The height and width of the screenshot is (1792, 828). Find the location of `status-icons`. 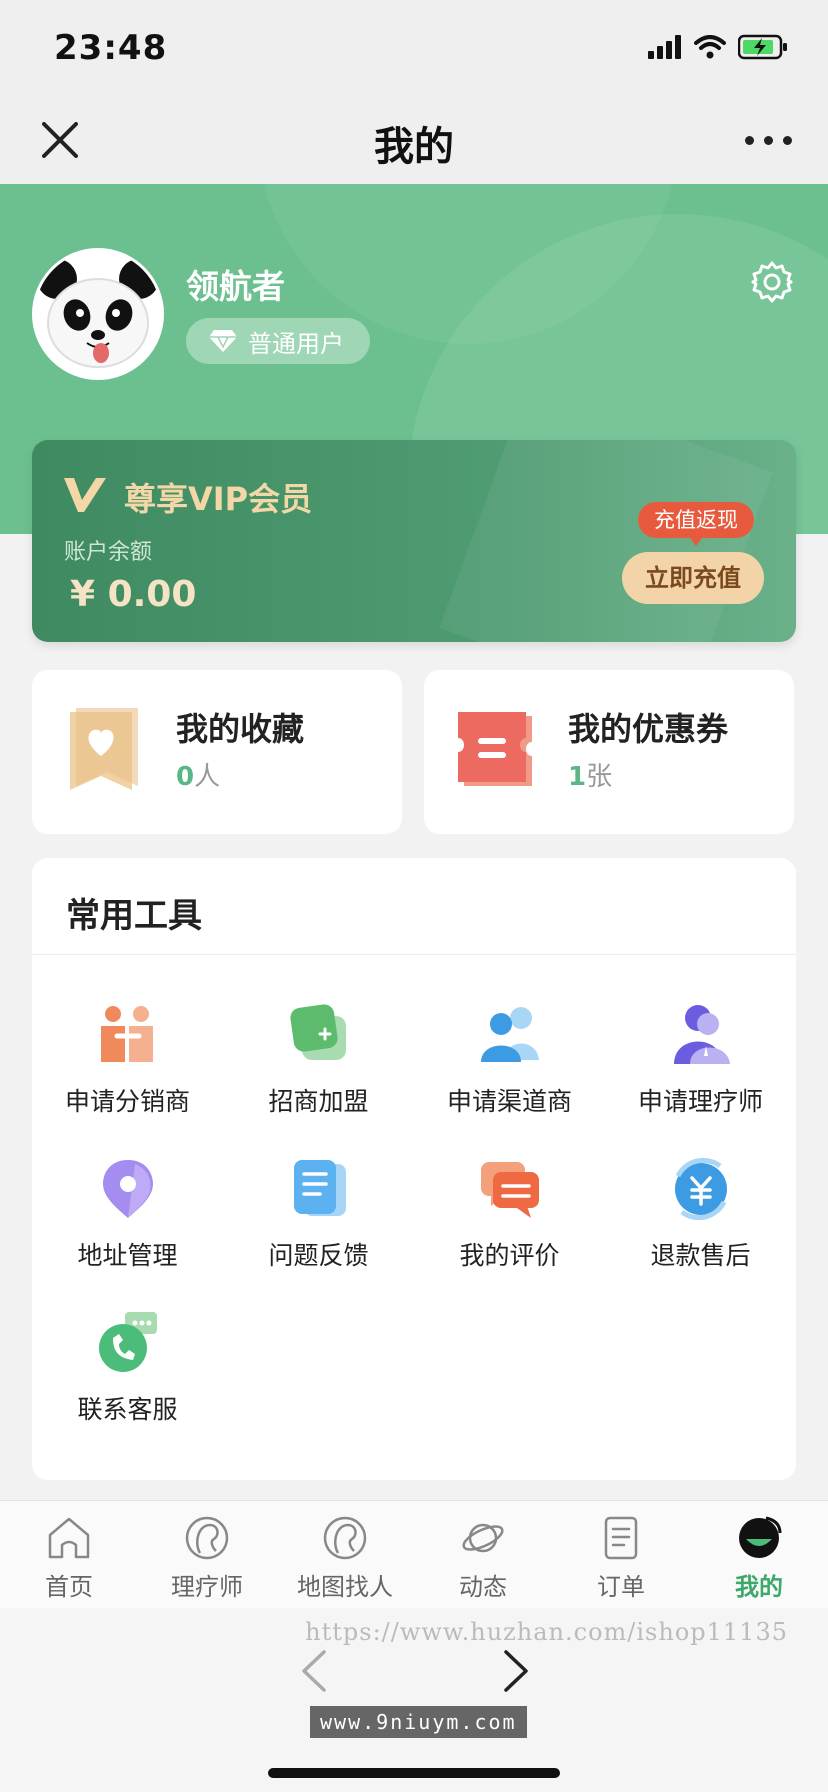

status-icons is located at coordinates (718, 47).